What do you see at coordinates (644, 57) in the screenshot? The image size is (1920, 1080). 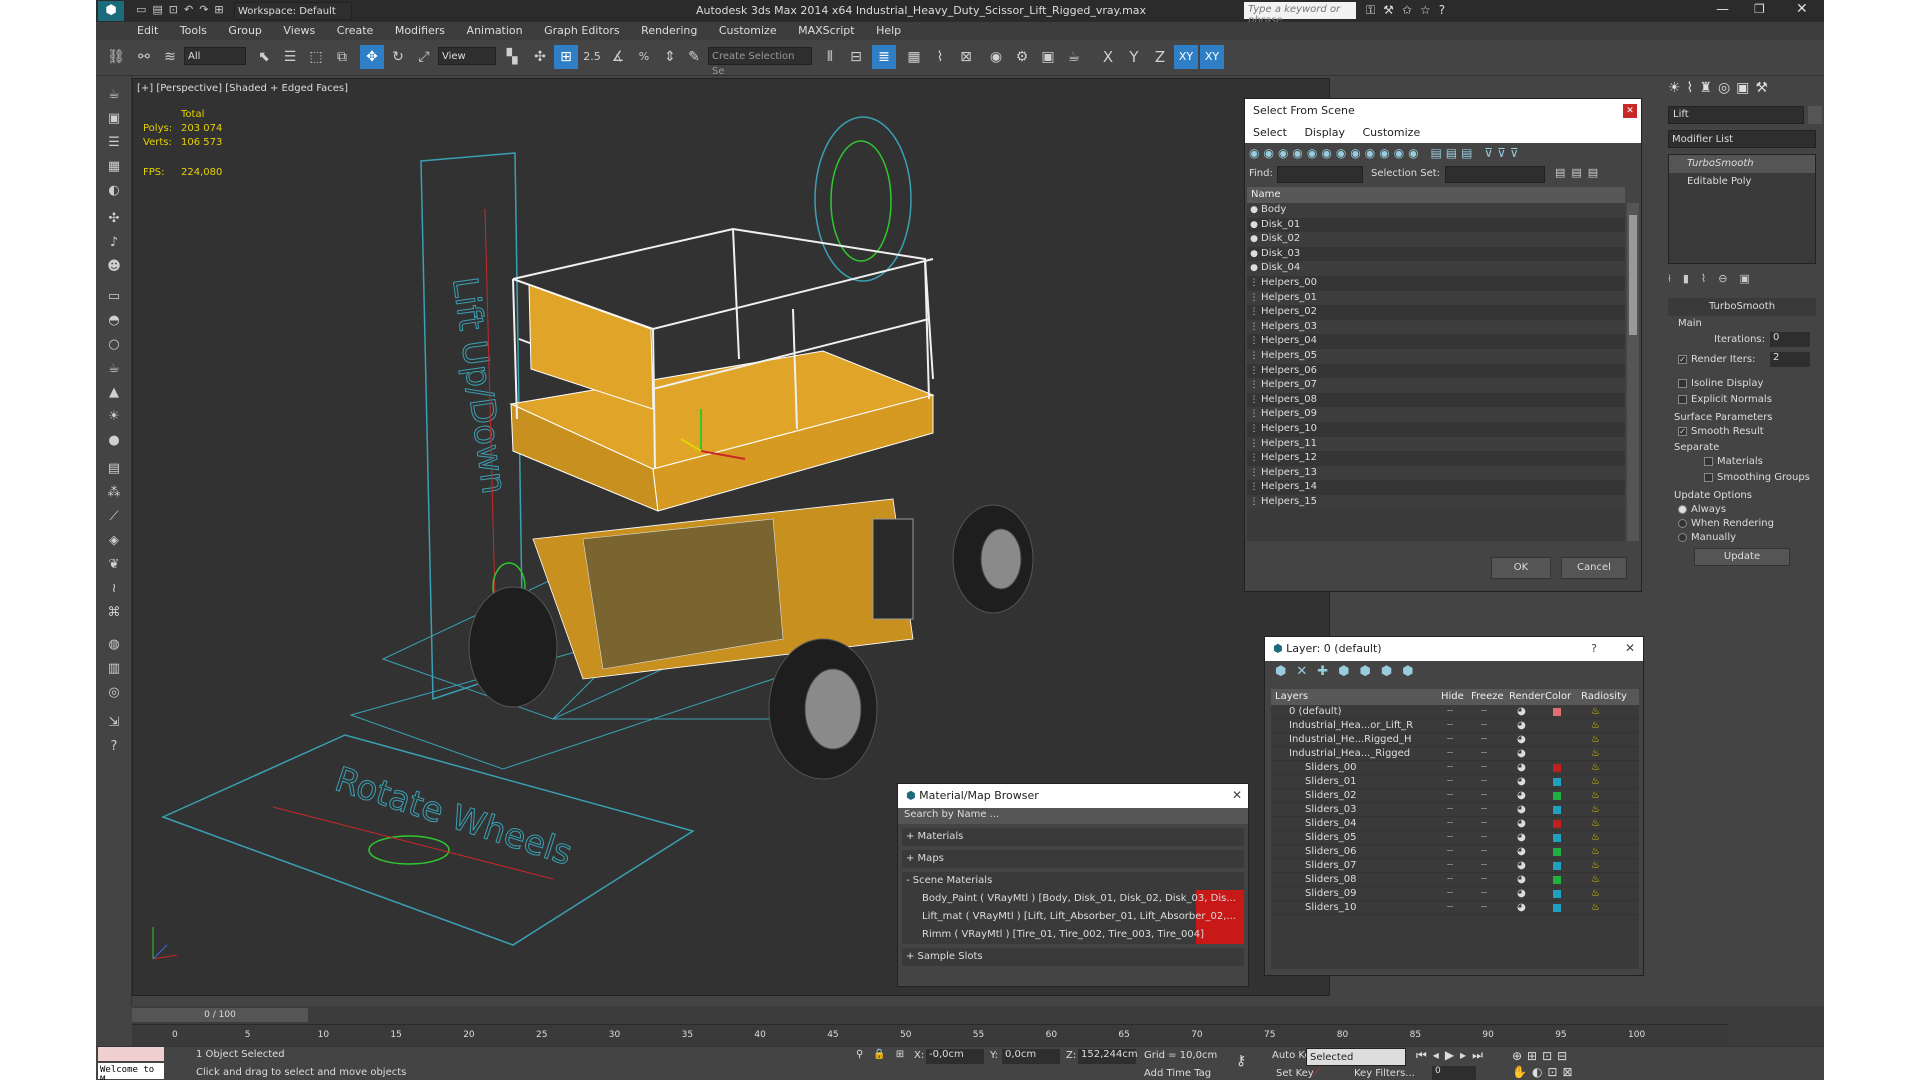 I see `percent-snap-icon: %` at bounding box center [644, 57].